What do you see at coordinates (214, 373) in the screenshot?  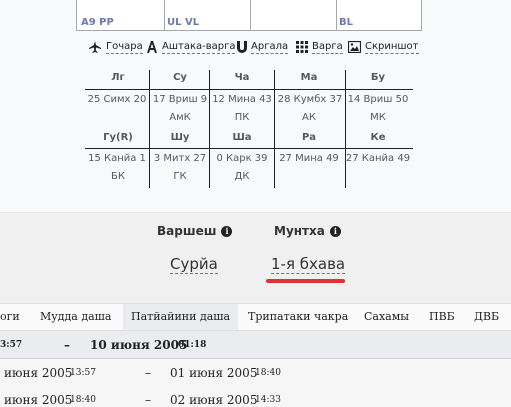 I see `end-date: 01 июня 2005` at bounding box center [214, 373].